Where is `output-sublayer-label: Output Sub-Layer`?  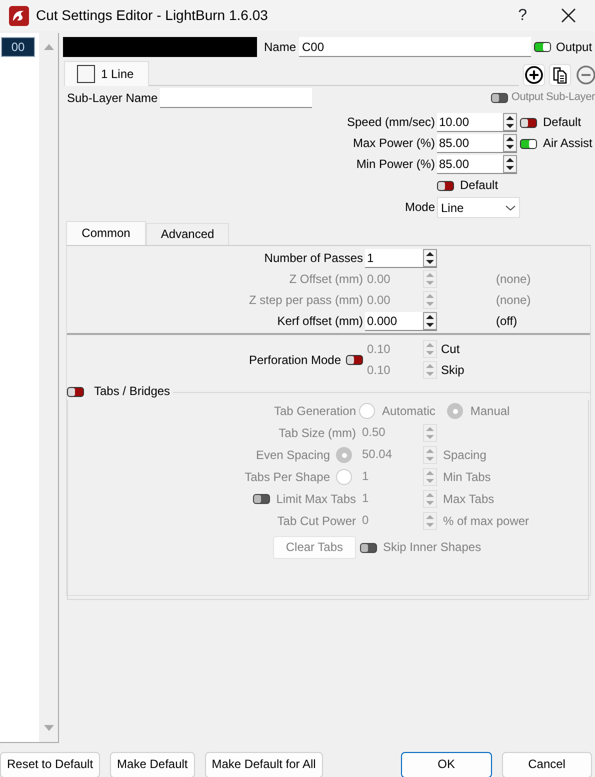
output-sublayer-label: Output Sub-Layer is located at coordinates (553, 98).